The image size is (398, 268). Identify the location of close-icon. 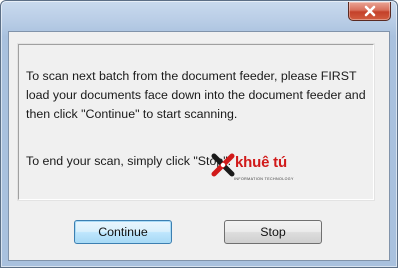
(369, 11).